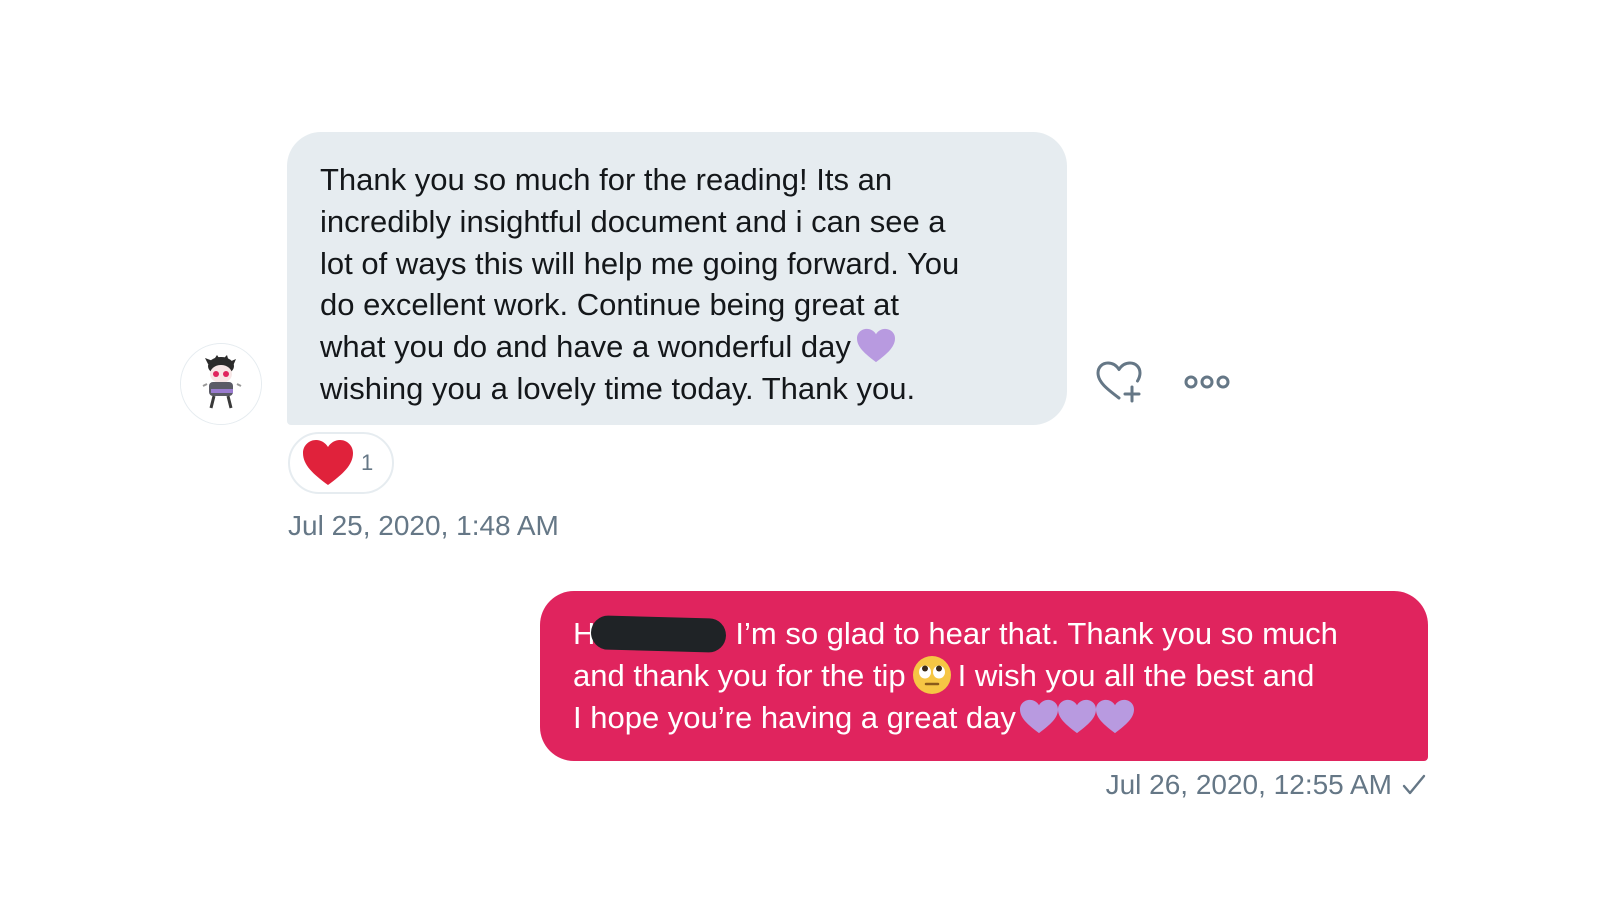  Describe the element at coordinates (1136, 675) in the screenshot. I see `message-text-segment: I wish you all the best and` at that location.